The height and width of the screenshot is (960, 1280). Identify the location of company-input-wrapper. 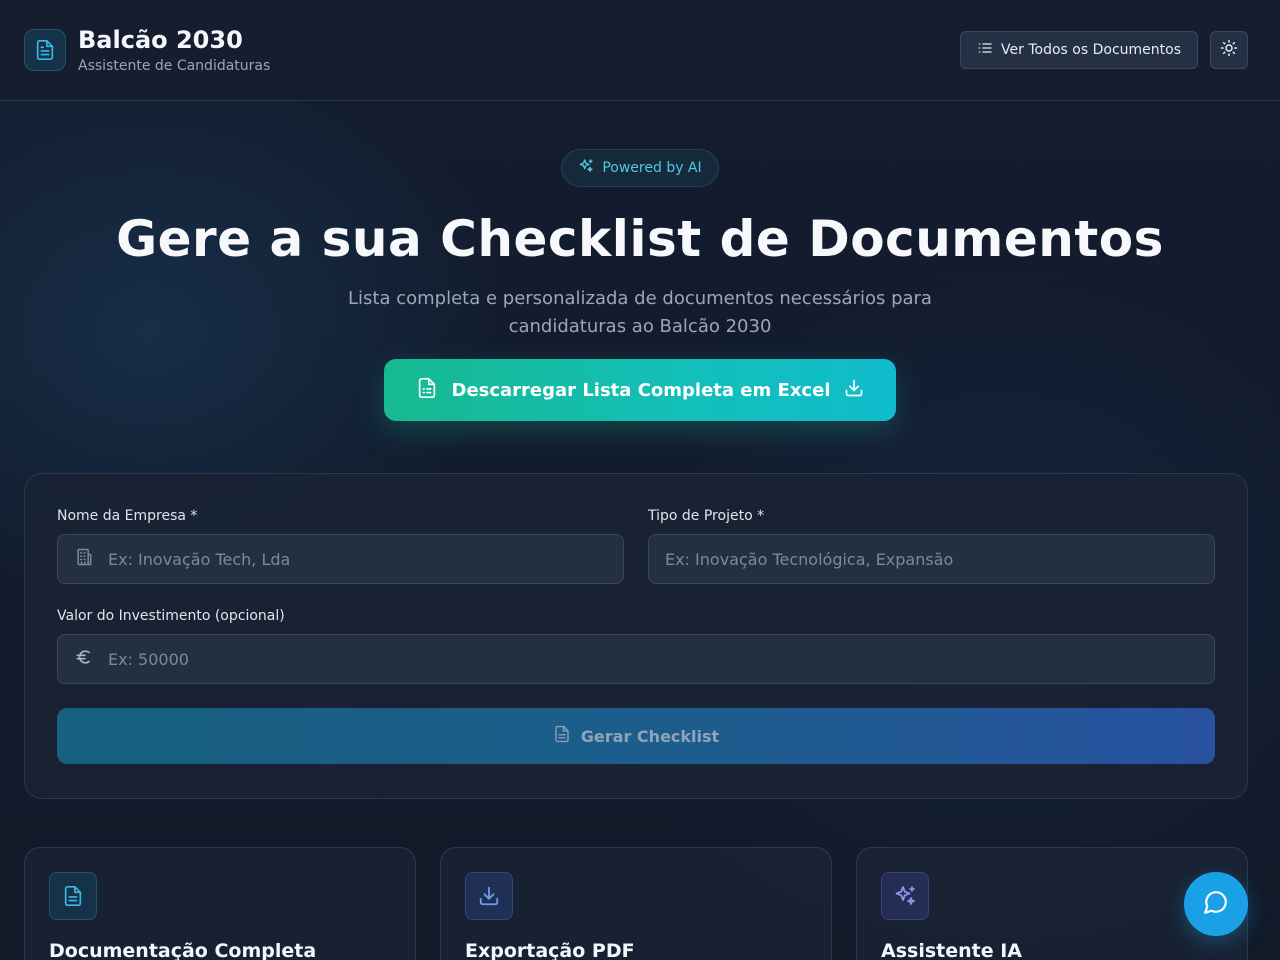
(340, 559).